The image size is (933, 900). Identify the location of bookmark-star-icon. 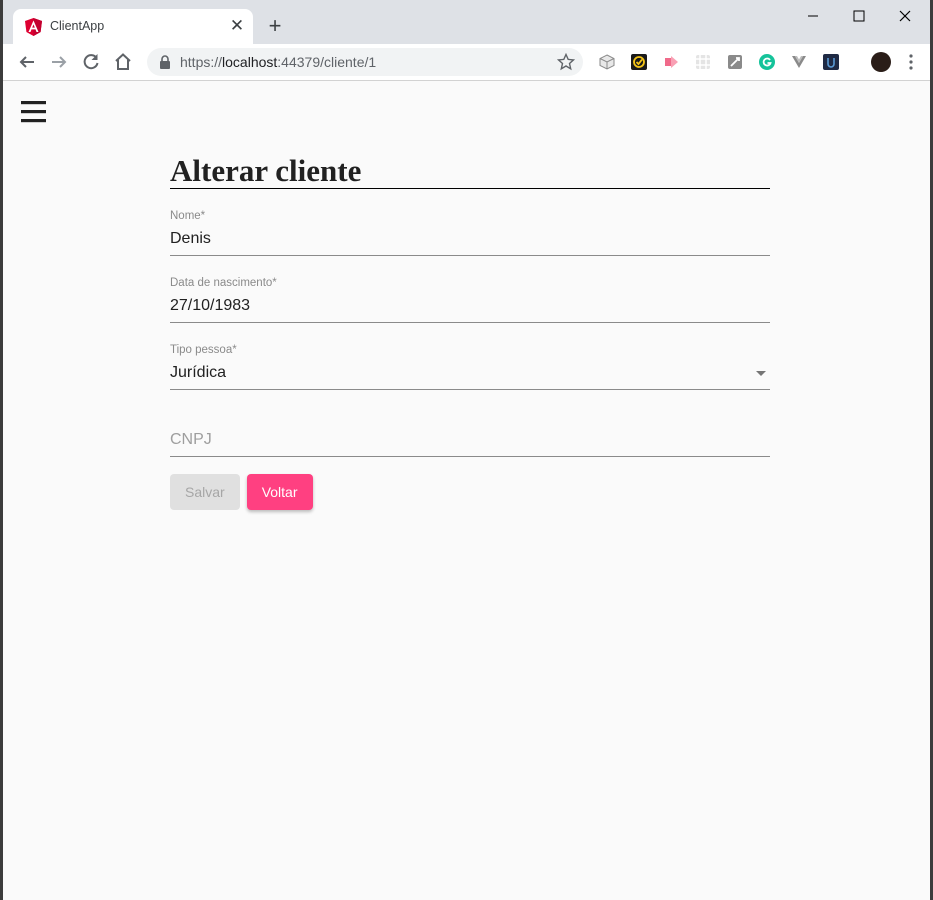
(566, 62).